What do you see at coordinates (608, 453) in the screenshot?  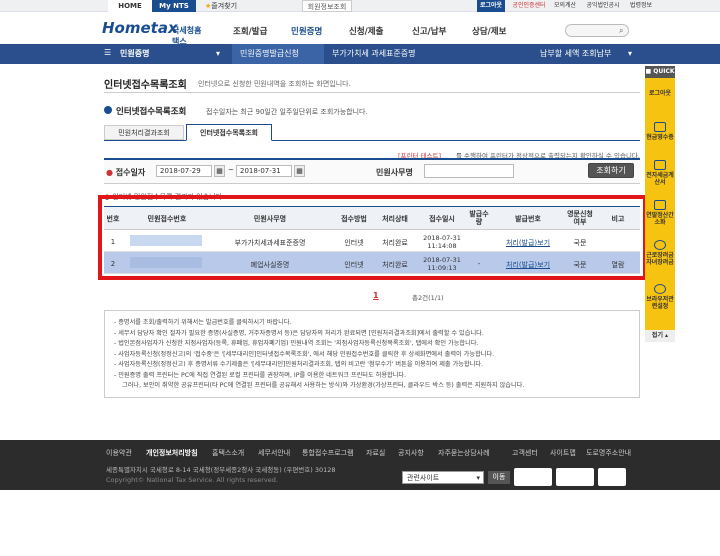 I see `footer-address: 도로명주소안내` at bounding box center [608, 453].